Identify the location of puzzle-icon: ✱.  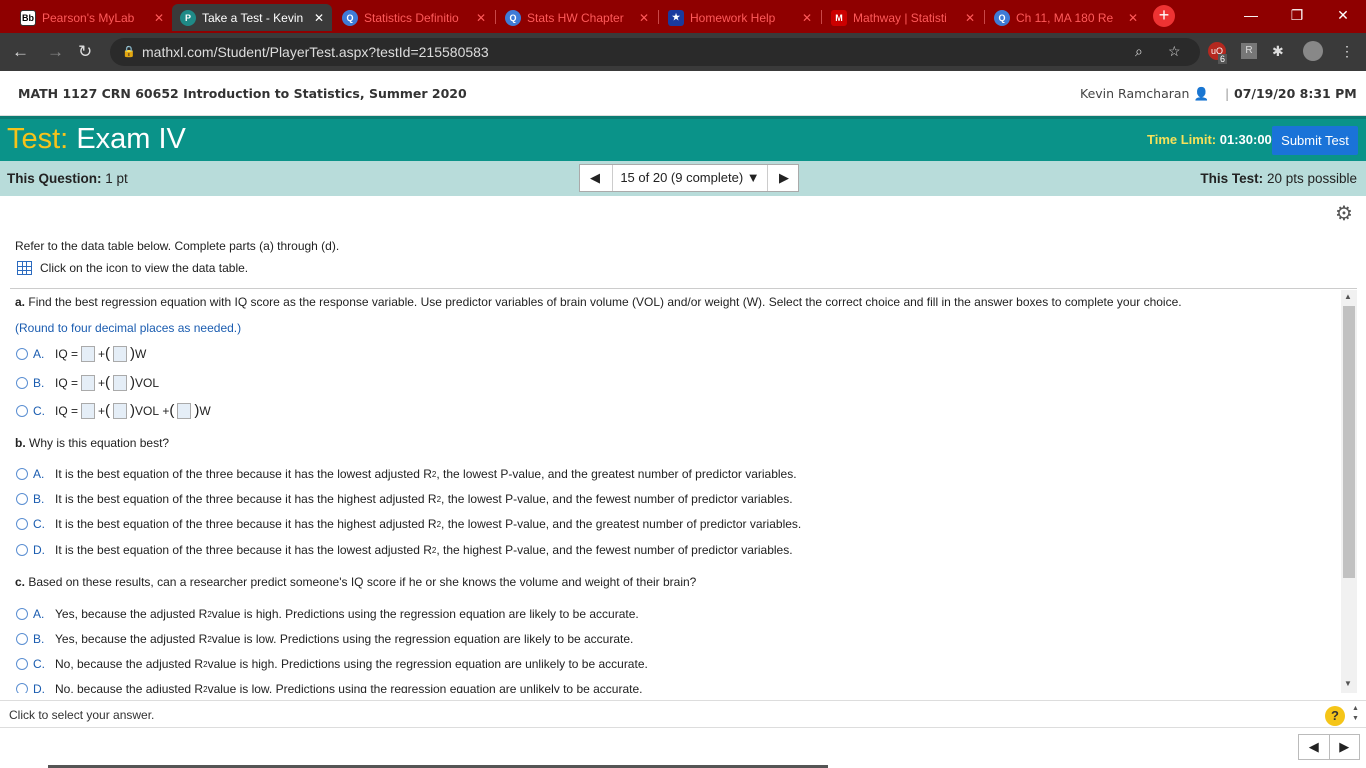
(1278, 51).